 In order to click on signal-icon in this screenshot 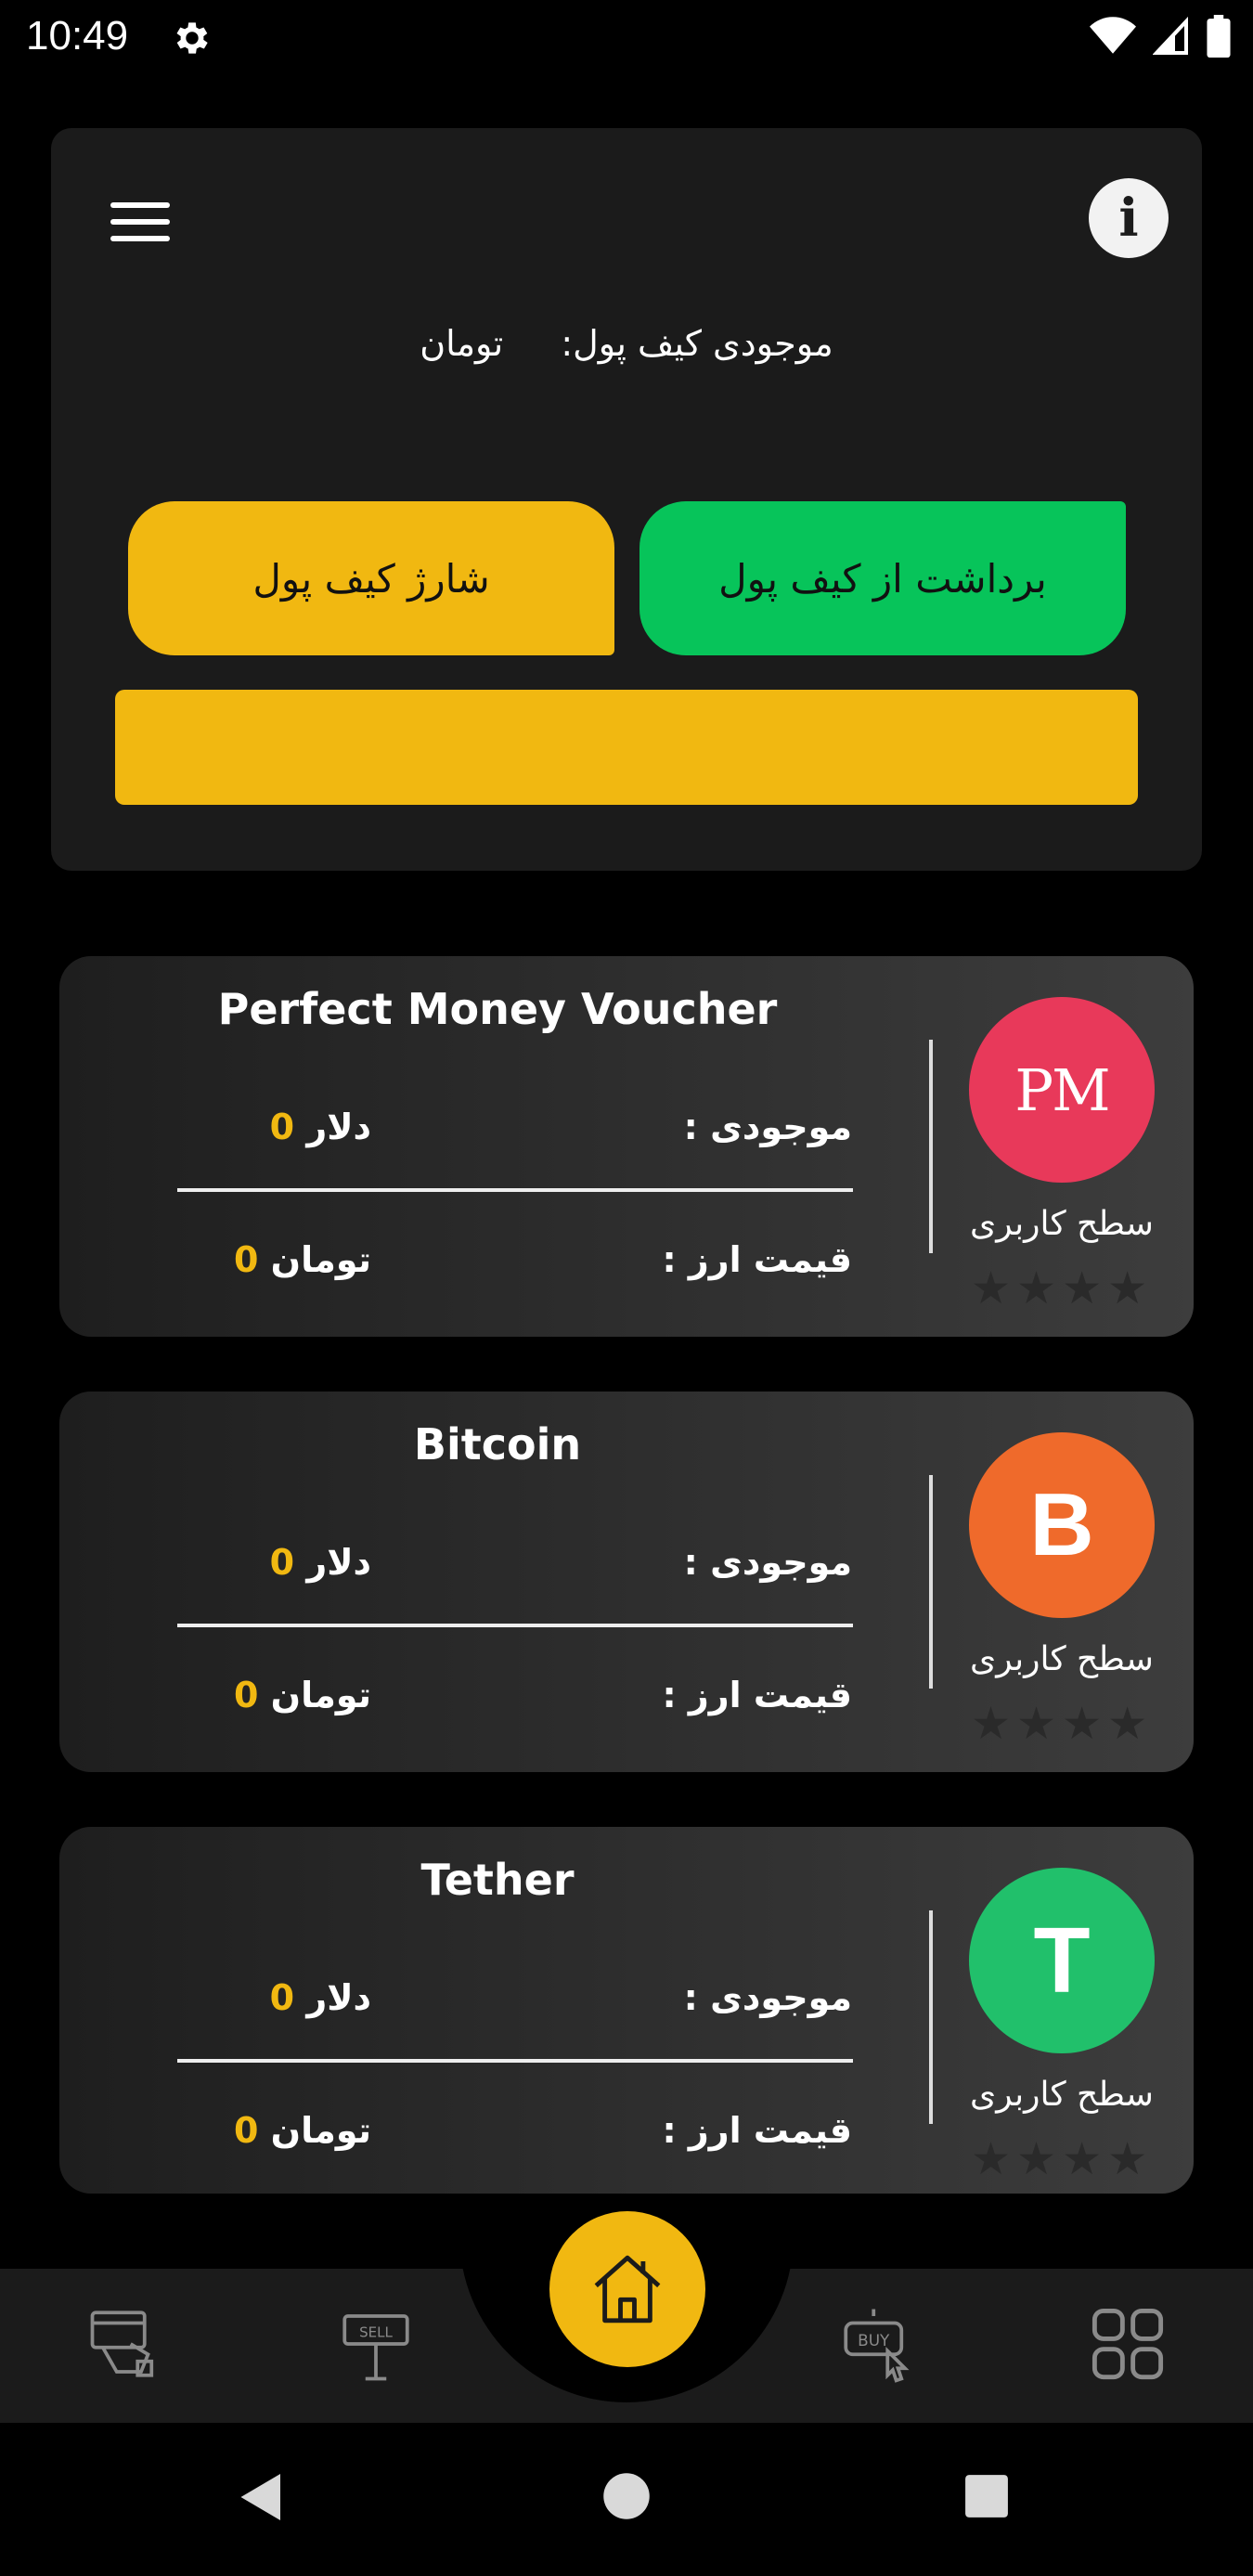, I will do `click(1170, 36)`.